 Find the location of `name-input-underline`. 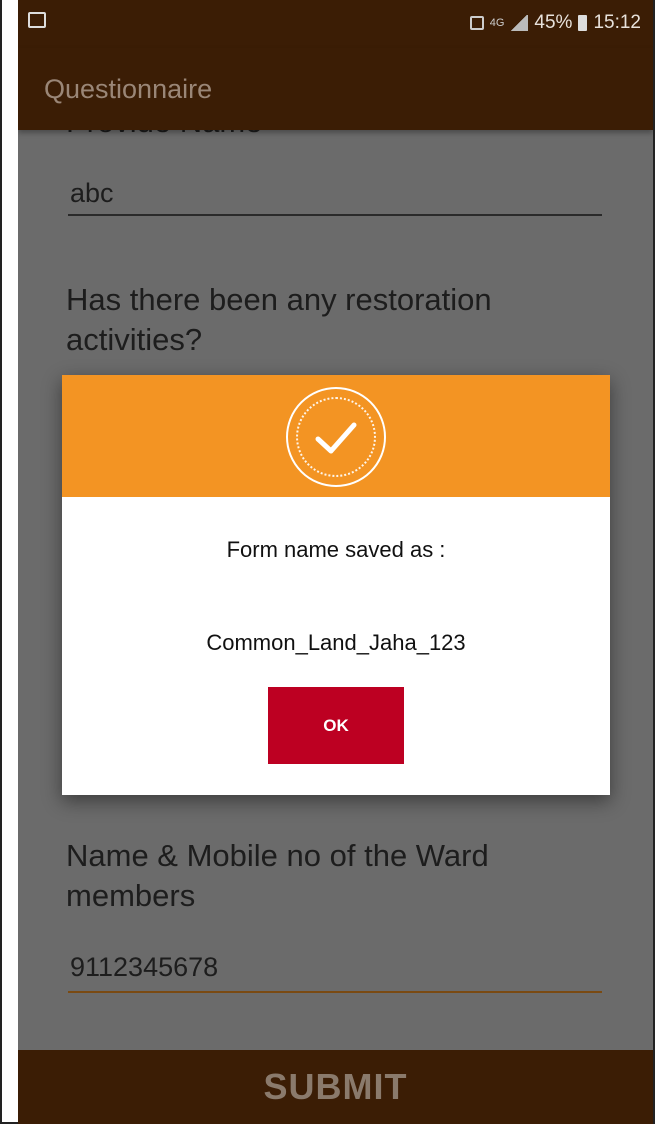

name-input-underline is located at coordinates (335, 215).